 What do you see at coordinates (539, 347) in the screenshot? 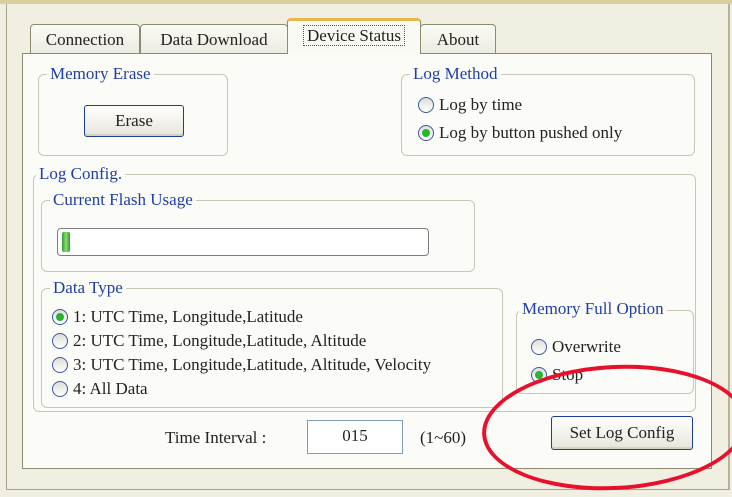
I see `overwrite-radio` at bounding box center [539, 347].